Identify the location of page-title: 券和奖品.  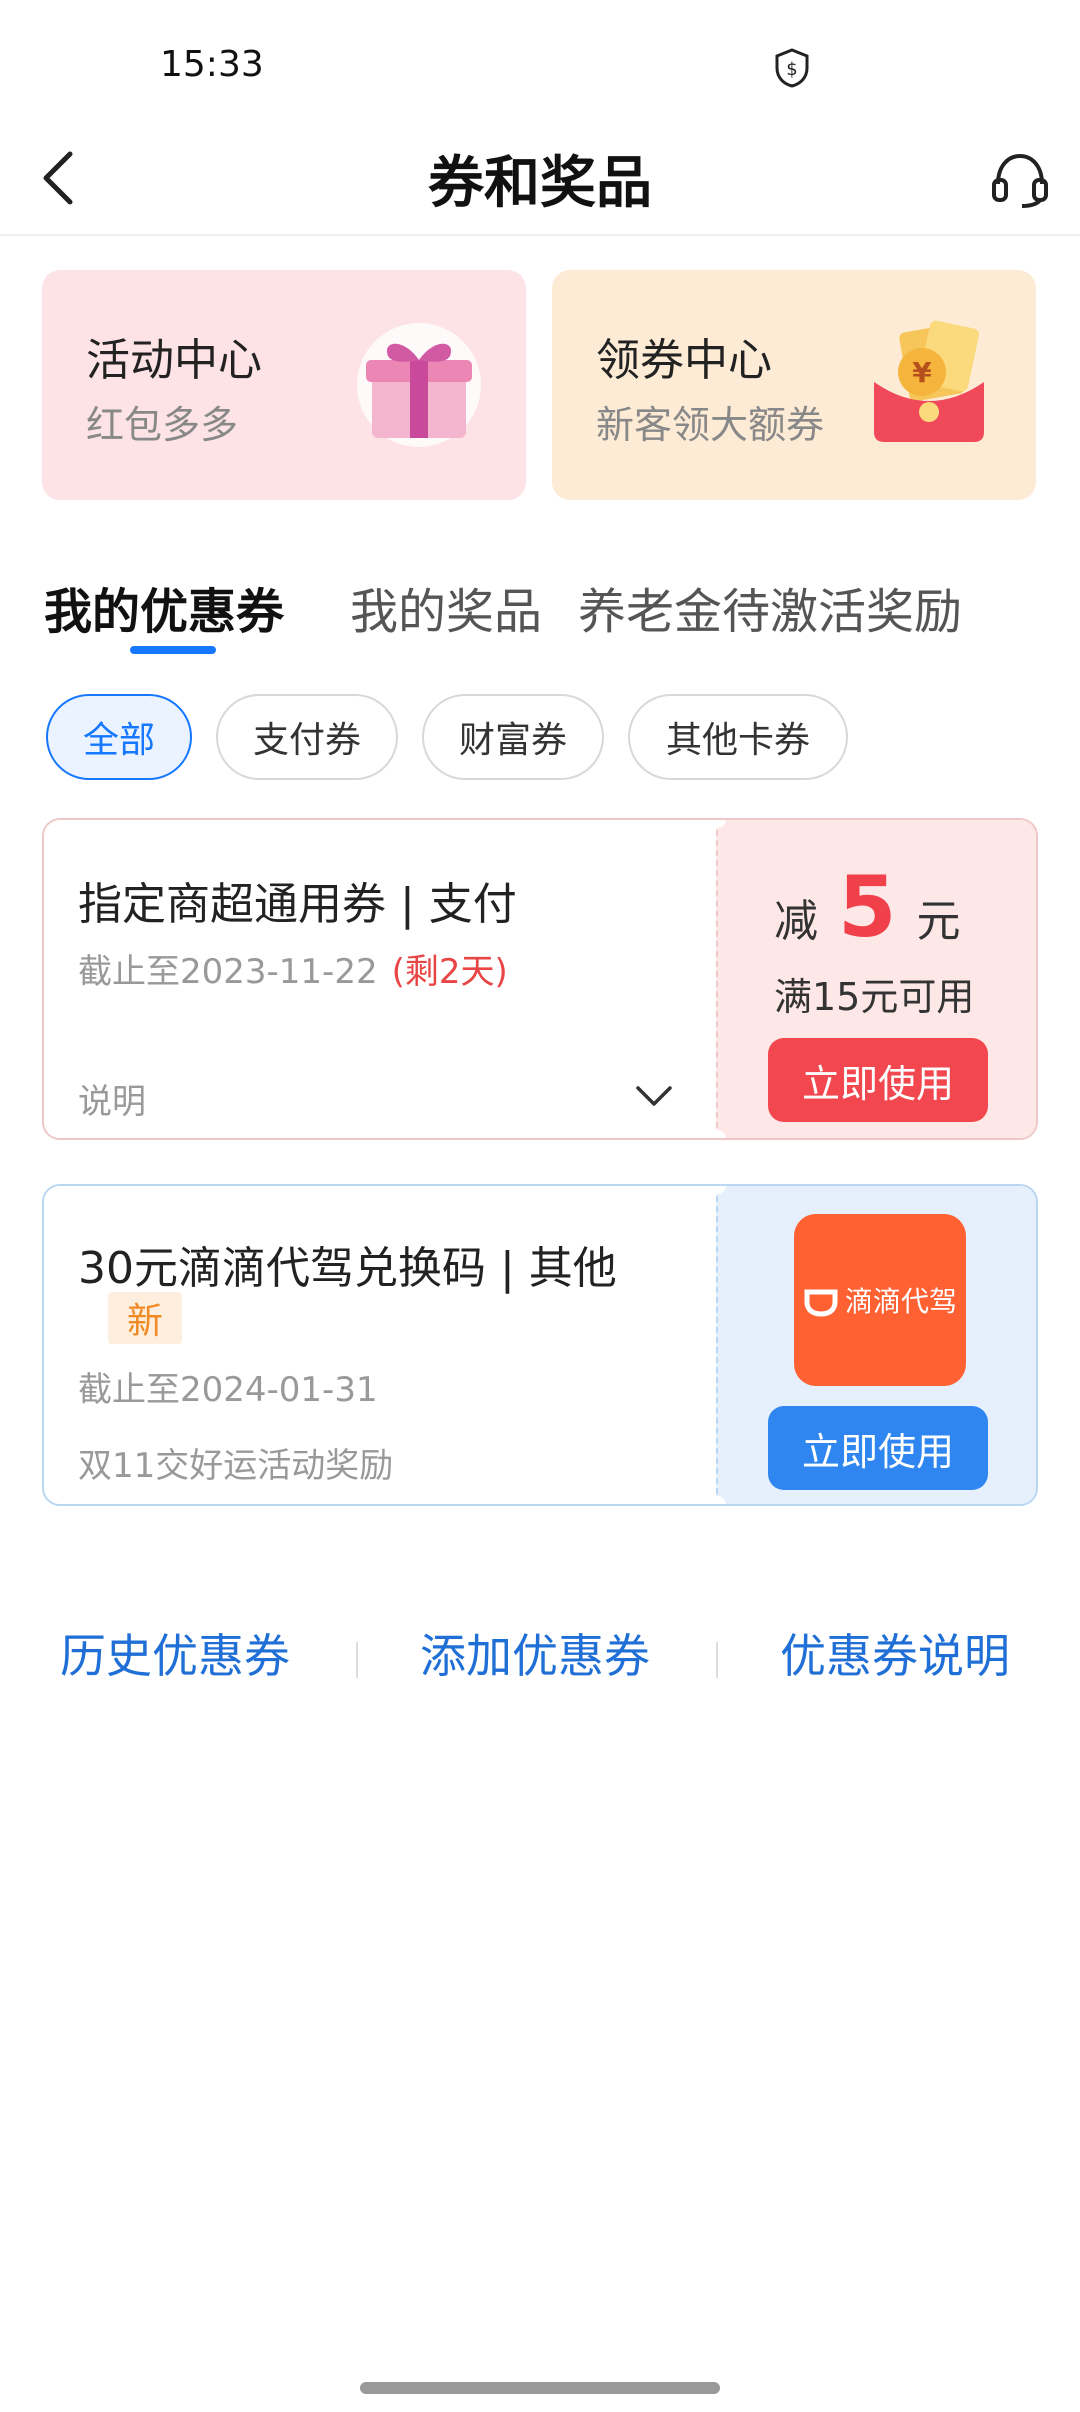
(540, 183).